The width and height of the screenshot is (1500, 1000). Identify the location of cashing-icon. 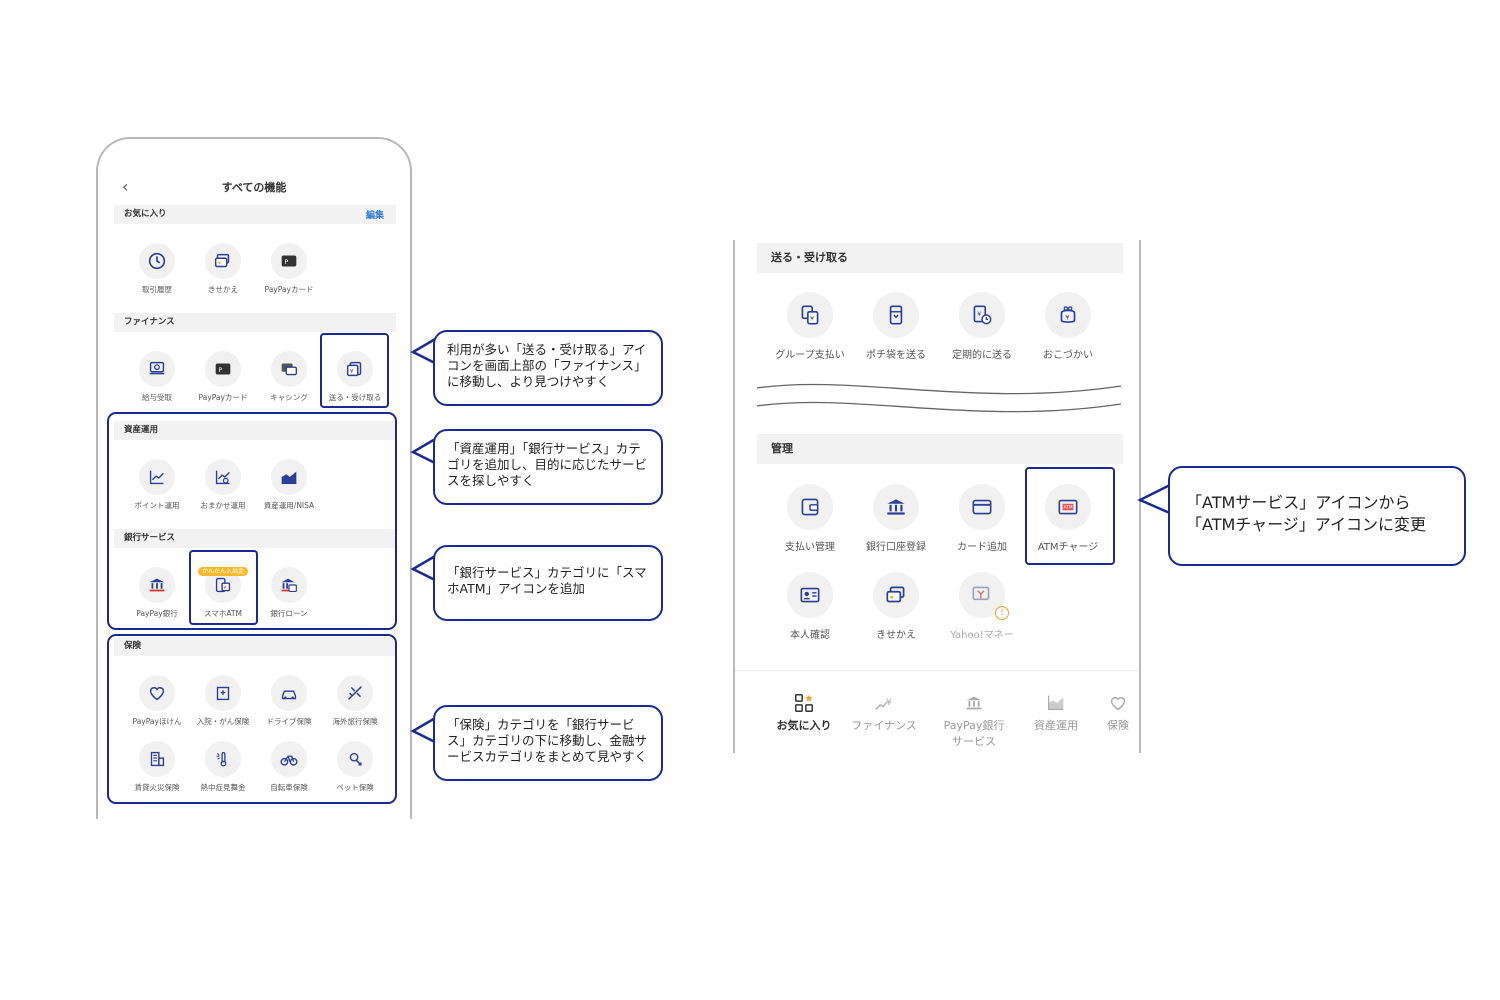
(289, 369).